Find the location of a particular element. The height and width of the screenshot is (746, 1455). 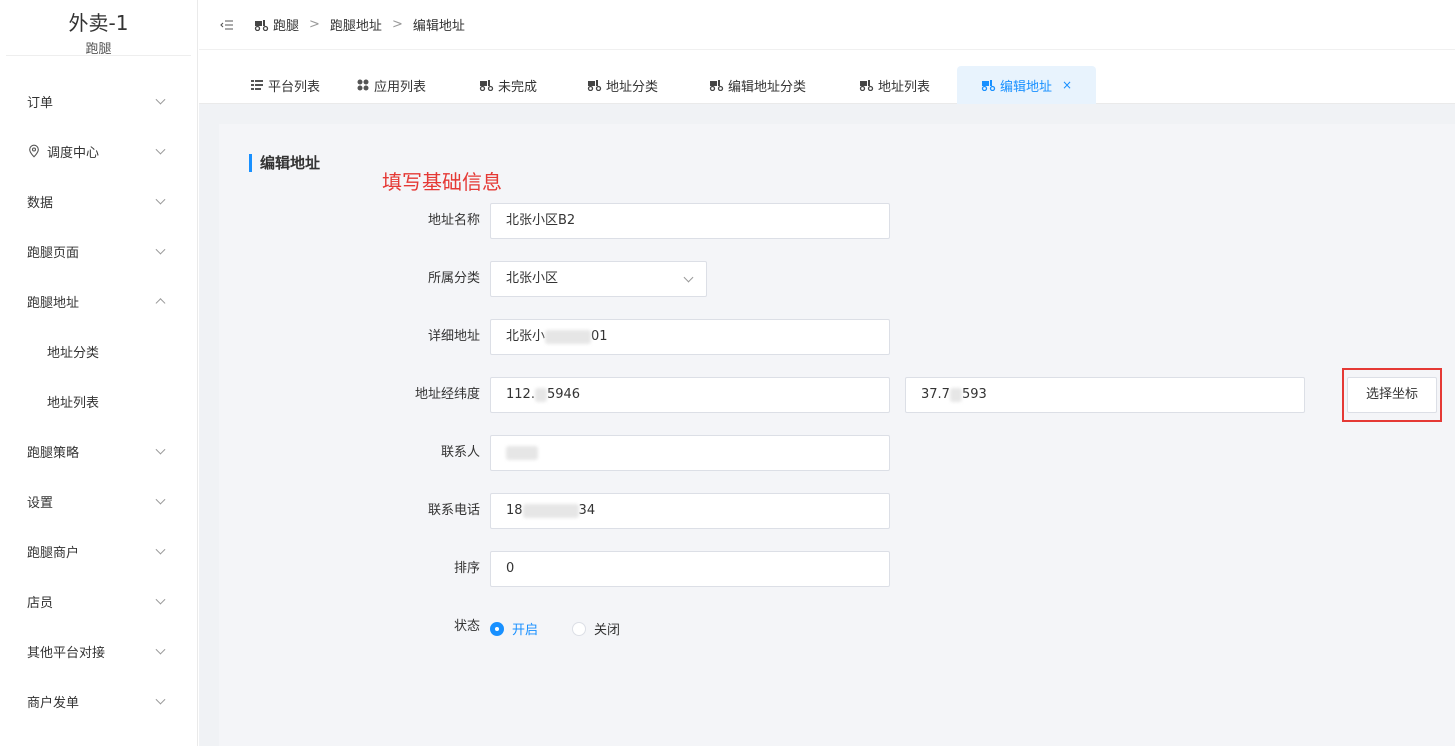

tab-bar: 平台列表 应用列表 未完成 地址分类 编辑地址分类 地址列表 编辑地址 × is located at coordinates (827, 85).